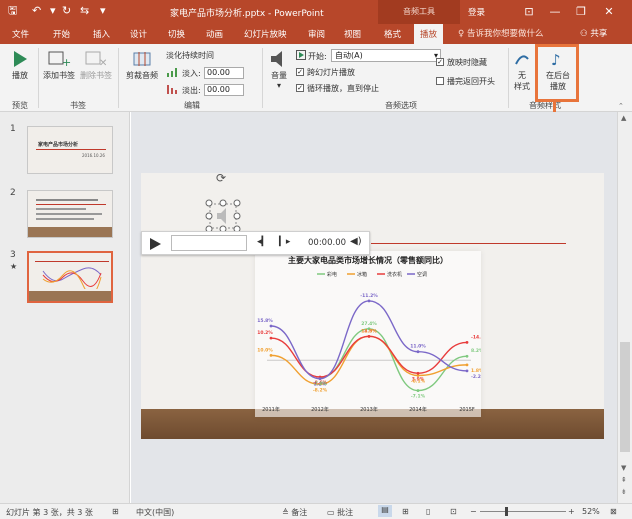 The height and width of the screenshot is (519, 632). Describe the element at coordinates (422, 274) in the screenshot. I see `legend-label: 空调` at that location.